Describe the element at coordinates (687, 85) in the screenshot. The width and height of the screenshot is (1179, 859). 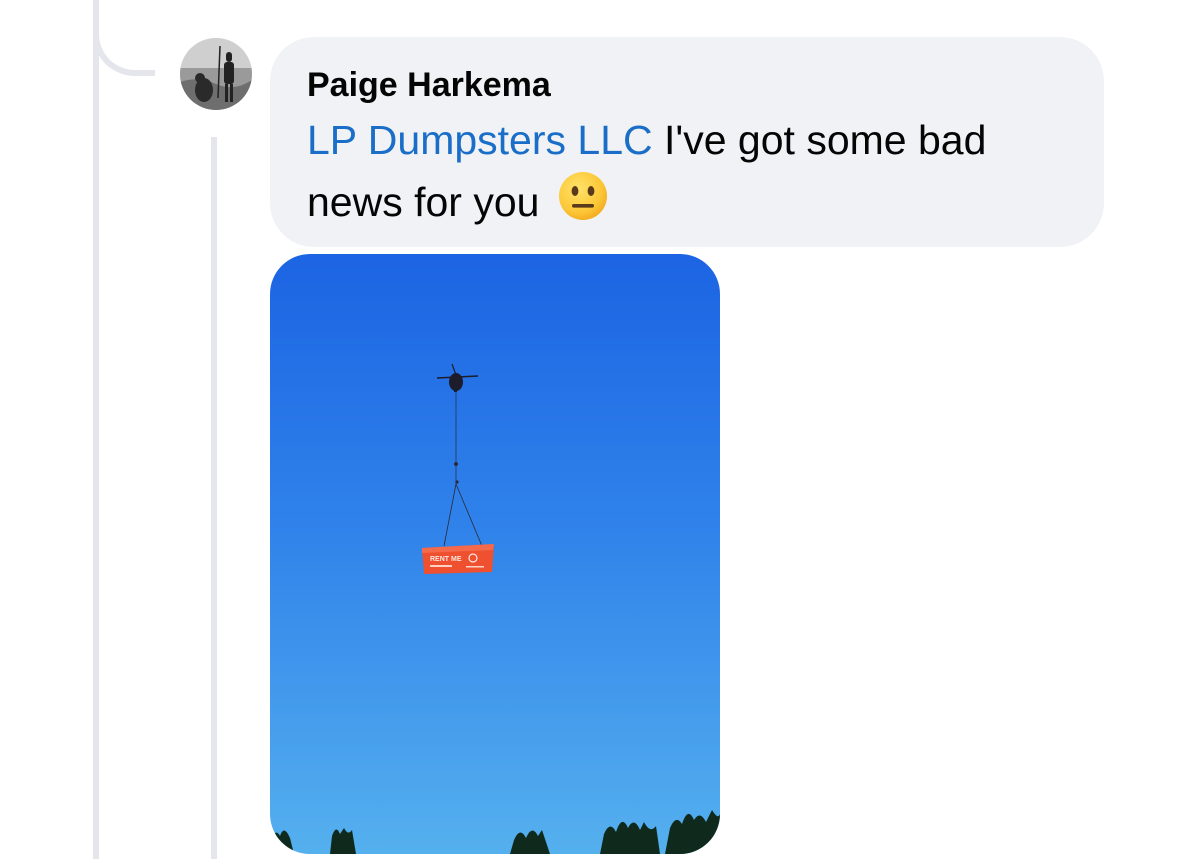
I see `comment-author: Paige Harkema` at that location.